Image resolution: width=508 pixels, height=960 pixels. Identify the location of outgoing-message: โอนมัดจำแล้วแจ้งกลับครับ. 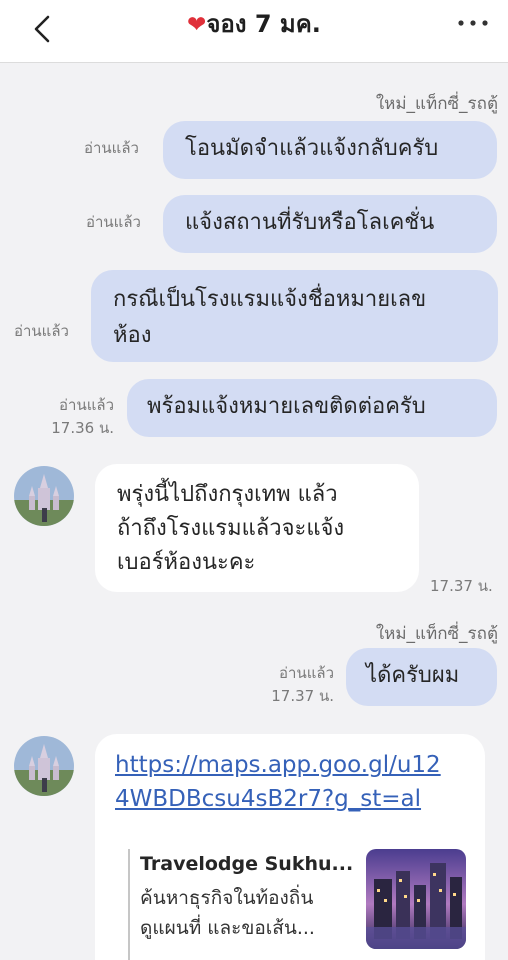
(330, 150).